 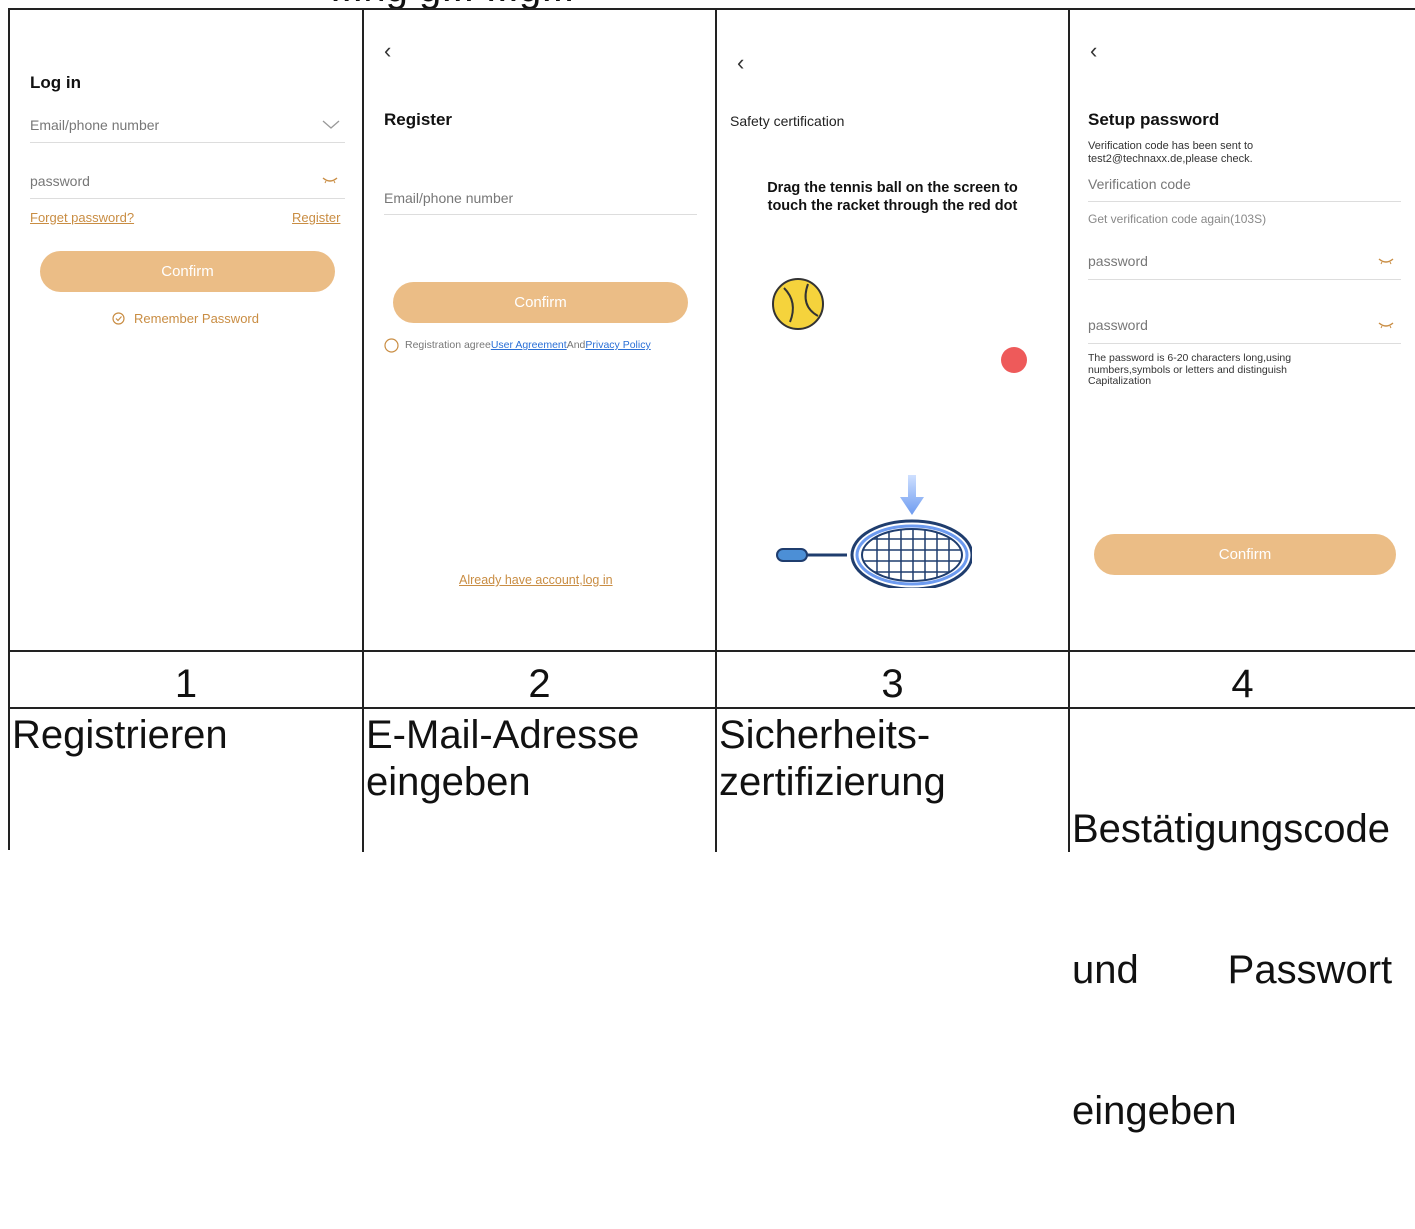 What do you see at coordinates (874, 531) in the screenshot?
I see `racket-icon` at bounding box center [874, 531].